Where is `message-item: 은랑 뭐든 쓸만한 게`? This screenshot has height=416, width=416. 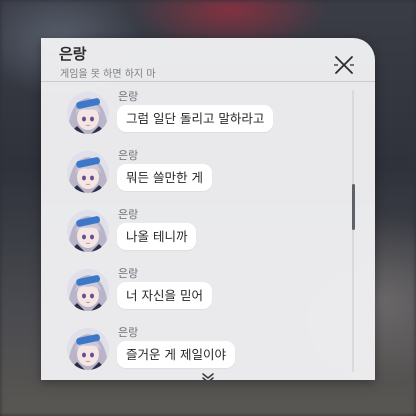 message-item: 은랑 뭐든 쓸만한 게 is located at coordinates (202, 175).